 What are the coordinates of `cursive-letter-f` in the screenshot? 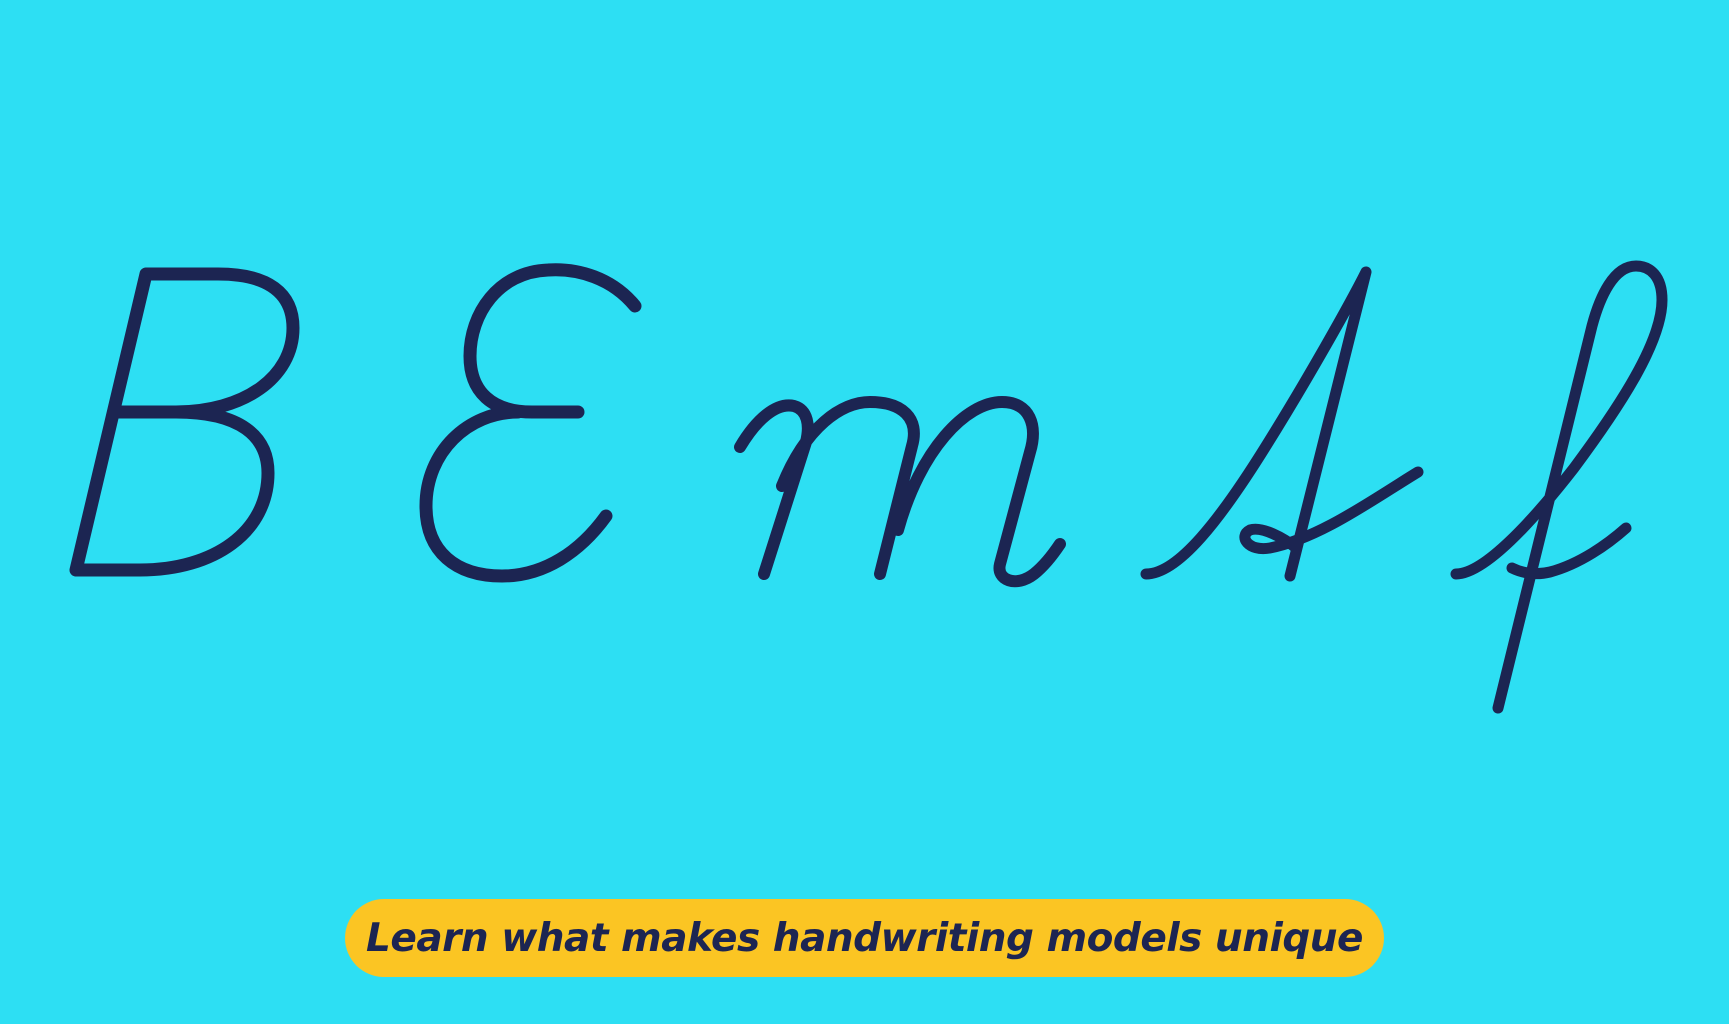 It's located at (1559, 487).